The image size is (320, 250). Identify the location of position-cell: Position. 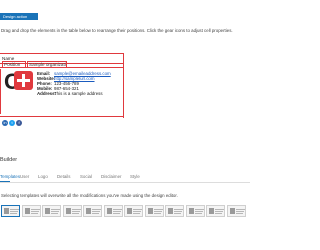
(14, 64).